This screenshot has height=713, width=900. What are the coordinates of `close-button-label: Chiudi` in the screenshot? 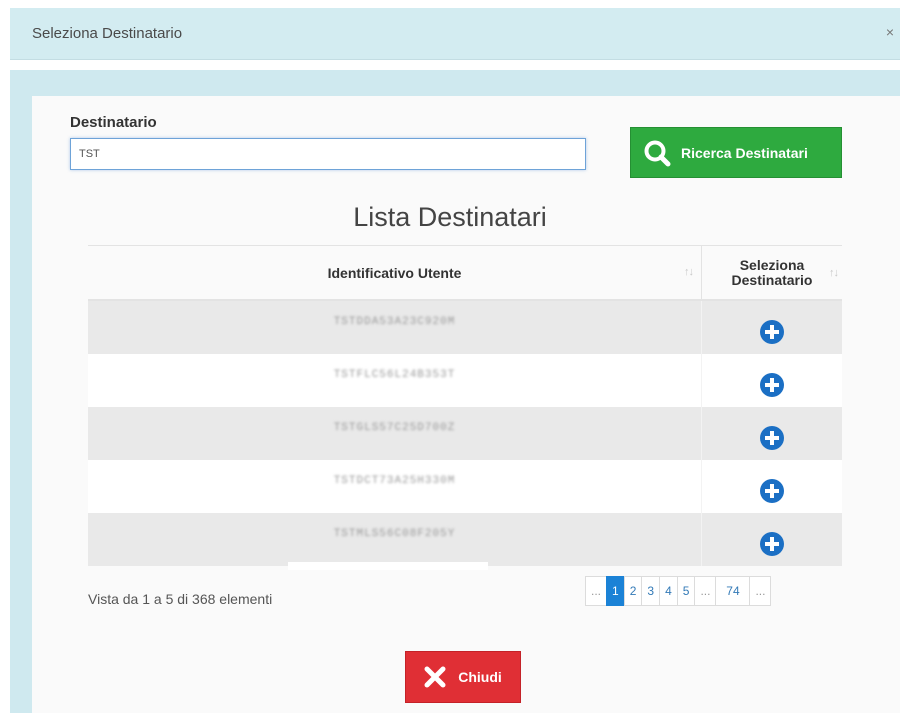 It's located at (480, 677).